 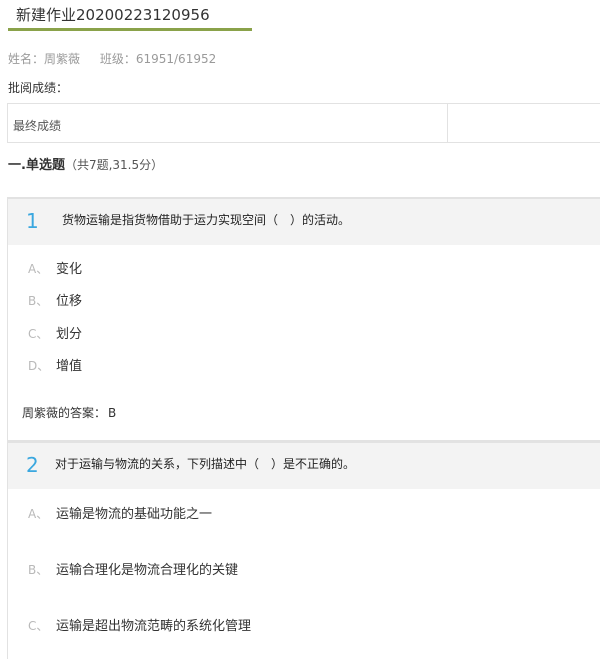 What do you see at coordinates (69, 334) in the screenshot?
I see `option-text: 划分` at bounding box center [69, 334].